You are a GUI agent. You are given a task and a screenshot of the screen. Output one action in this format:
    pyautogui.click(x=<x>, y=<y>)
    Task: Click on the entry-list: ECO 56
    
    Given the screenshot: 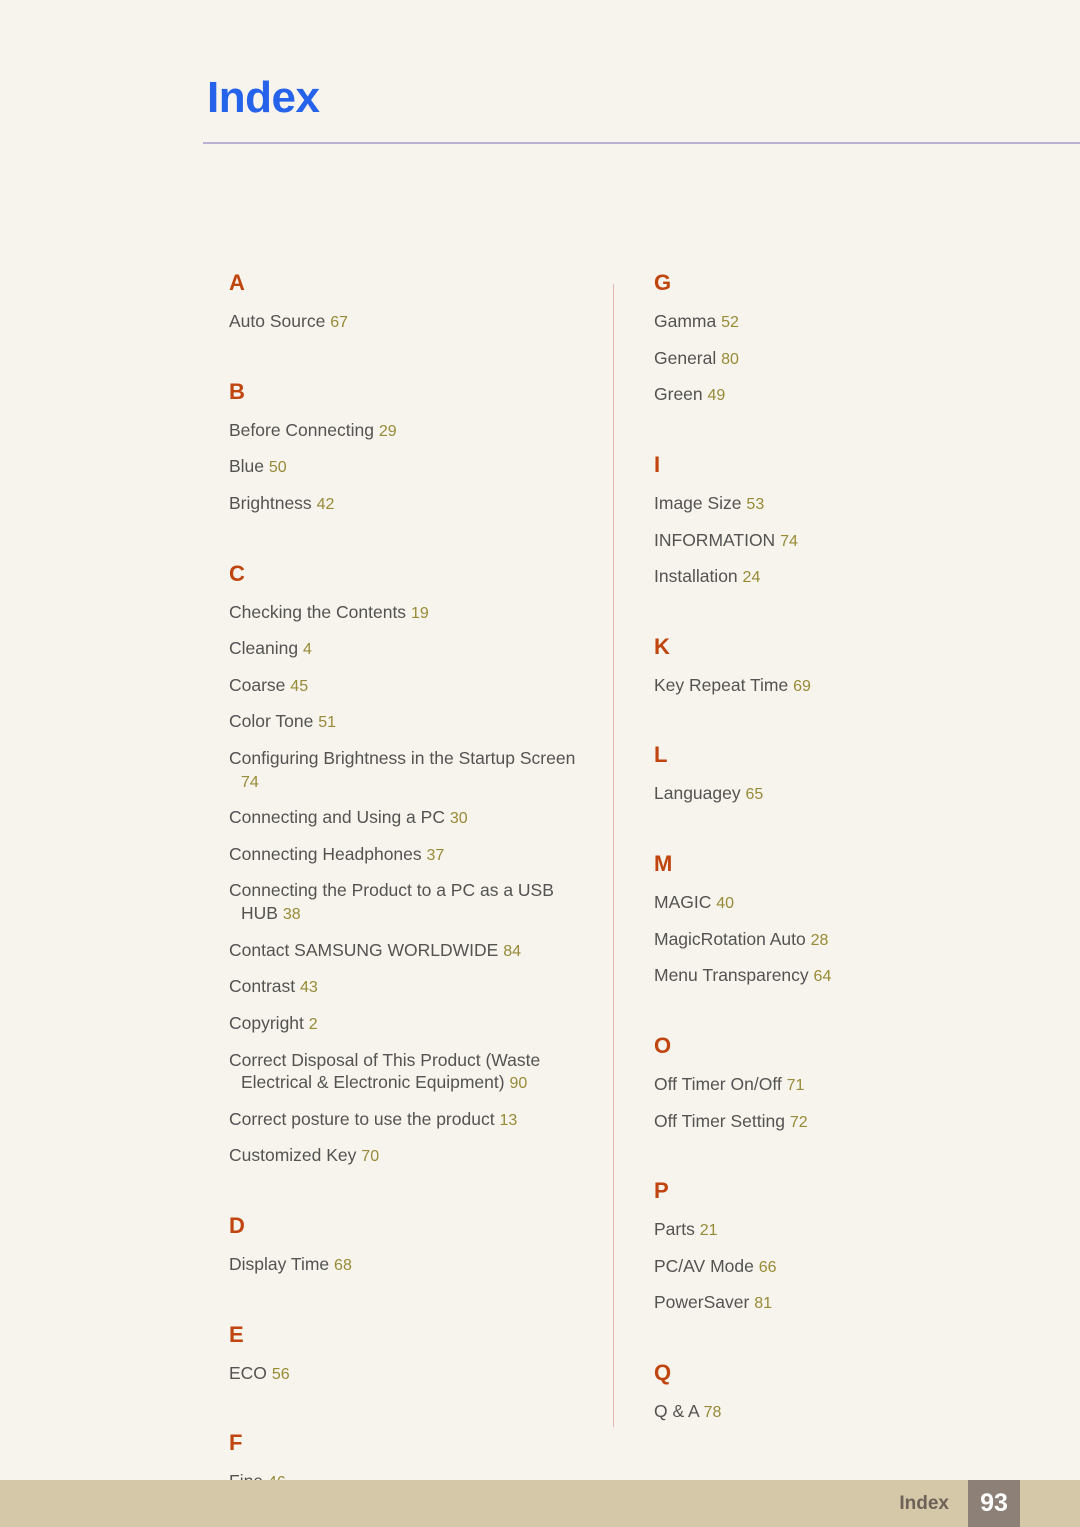 What is the action you would take?
    pyautogui.click(x=409, y=1374)
    